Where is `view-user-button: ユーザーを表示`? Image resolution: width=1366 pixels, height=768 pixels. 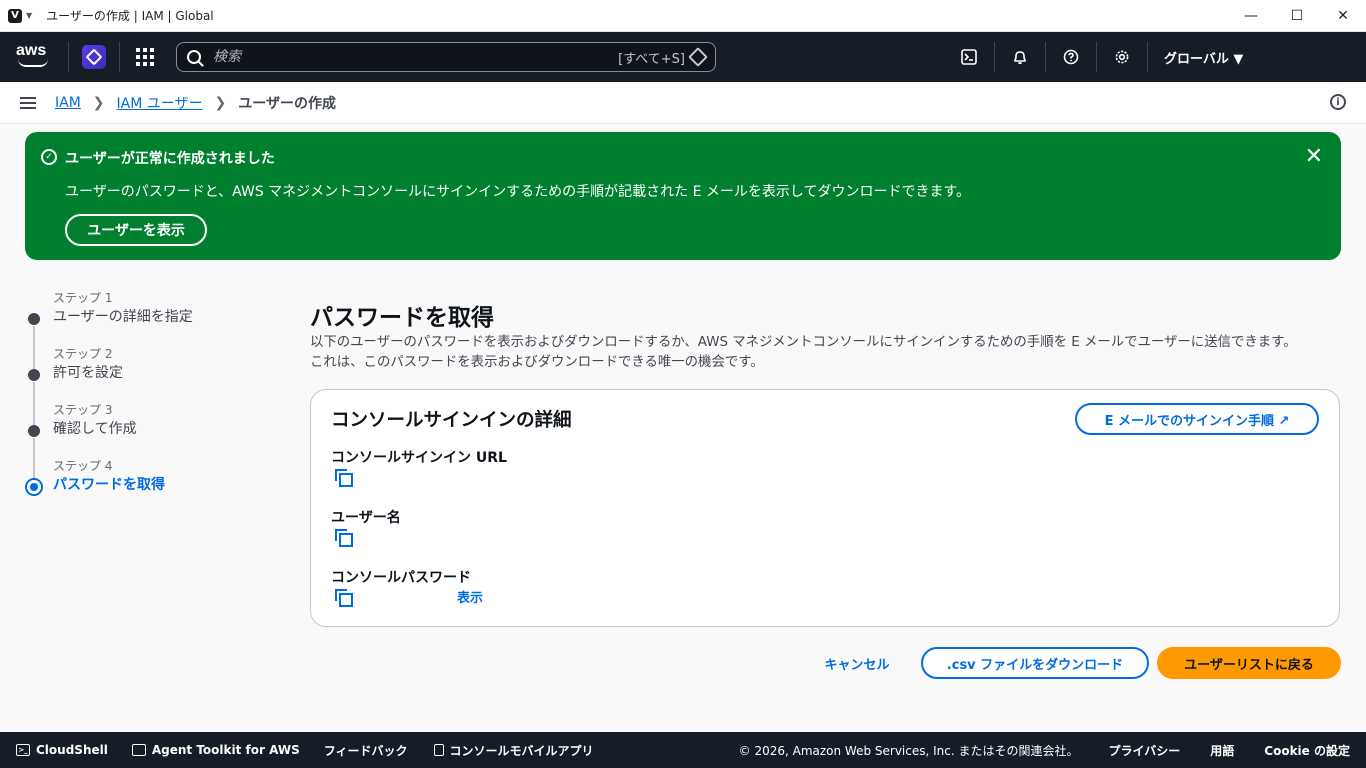
view-user-button: ユーザーを表示 is located at coordinates (136, 230).